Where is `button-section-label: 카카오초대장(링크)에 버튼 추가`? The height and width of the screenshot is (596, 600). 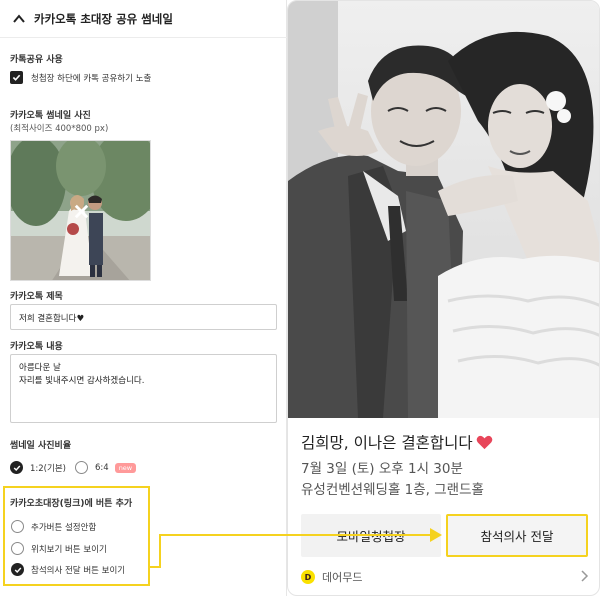 button-section-label: 카카오초대장(링크)에 버튼 추가 is located at coordinates (71, 504).